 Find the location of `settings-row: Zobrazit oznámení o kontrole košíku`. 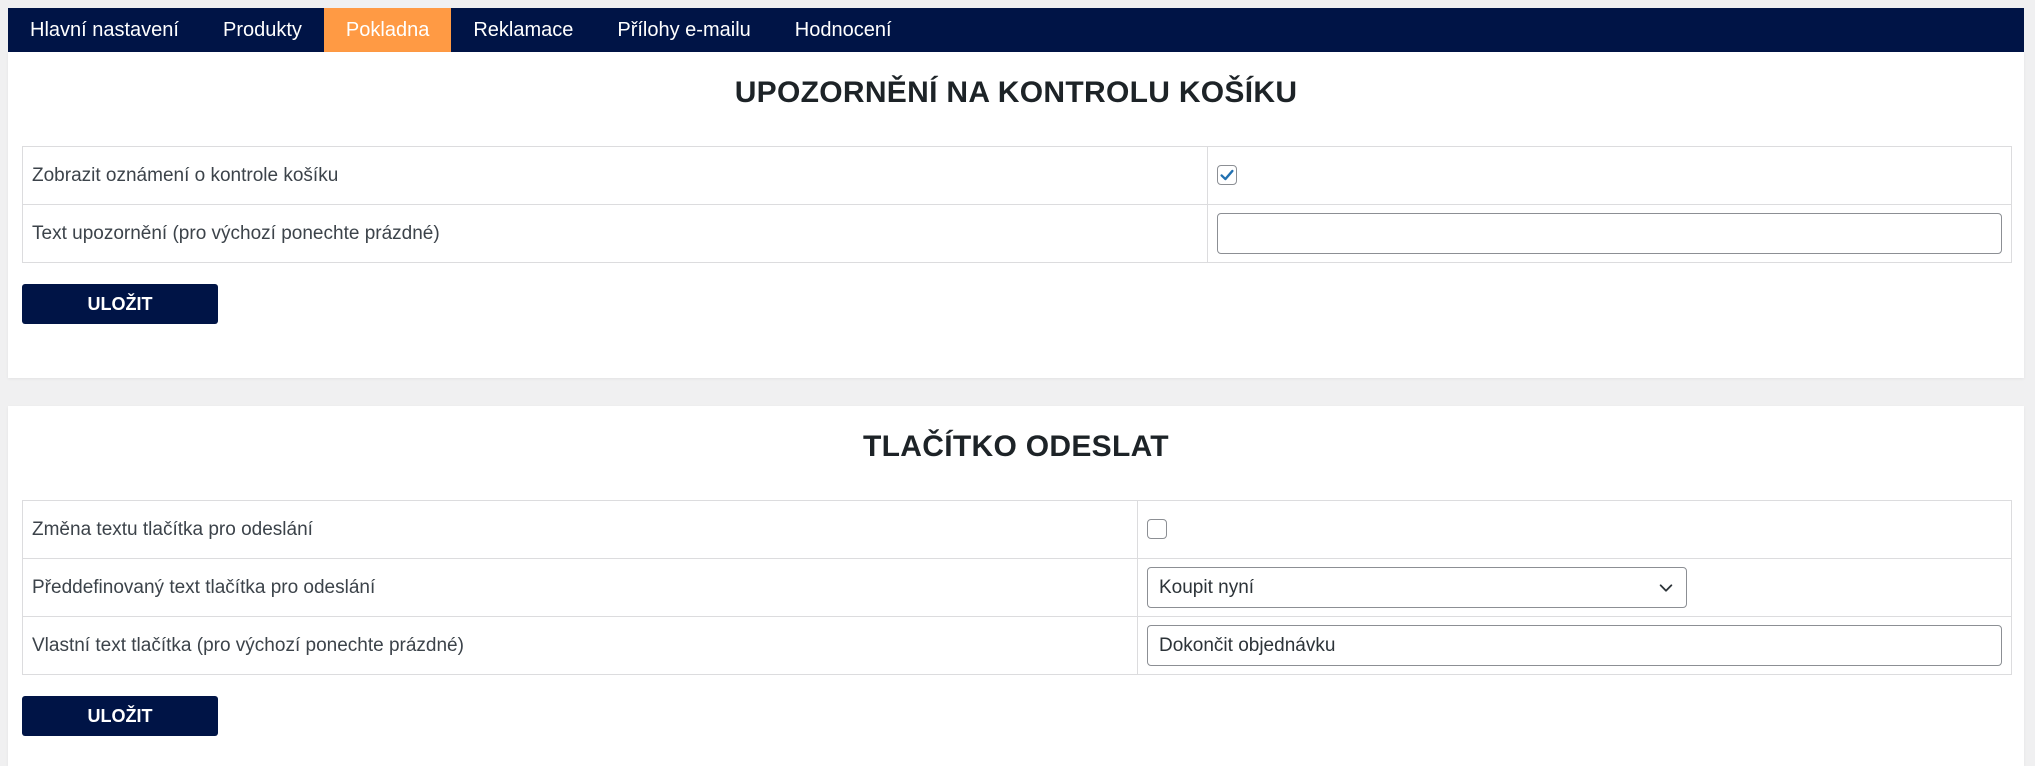

settings-row: Zobrazit oznámení o kontrole košíku is located at coordinates (1017, 175).